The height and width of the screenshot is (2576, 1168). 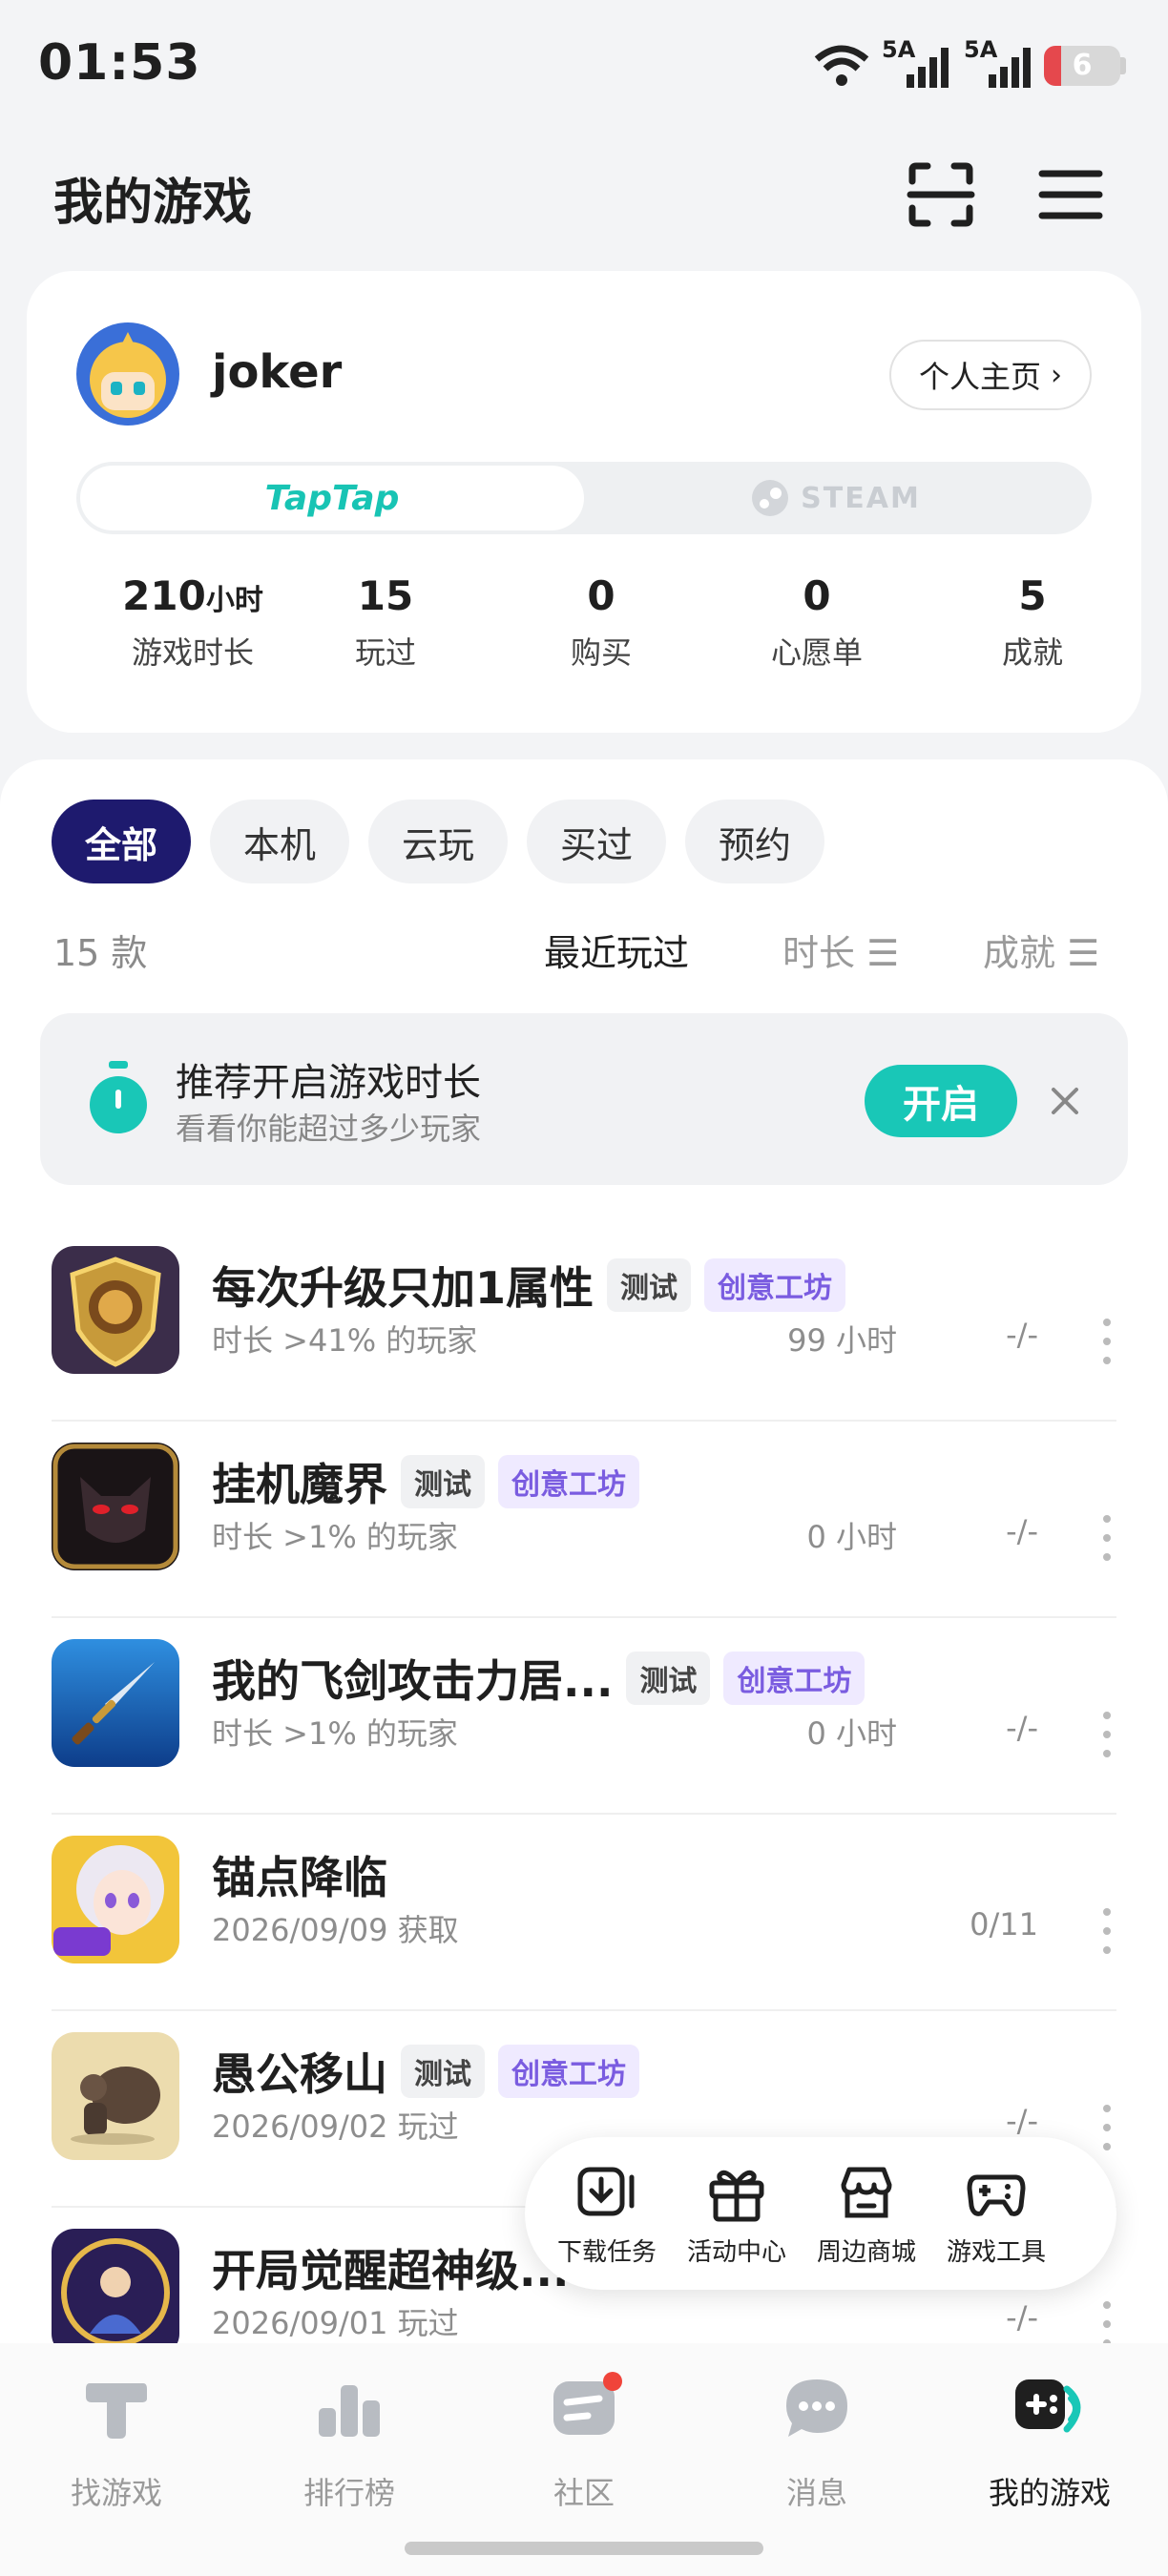 What do you see at coordinates (861, 498) in the screenshot?
I see `steam-label: STEAM` at bounding box center [861, 498].